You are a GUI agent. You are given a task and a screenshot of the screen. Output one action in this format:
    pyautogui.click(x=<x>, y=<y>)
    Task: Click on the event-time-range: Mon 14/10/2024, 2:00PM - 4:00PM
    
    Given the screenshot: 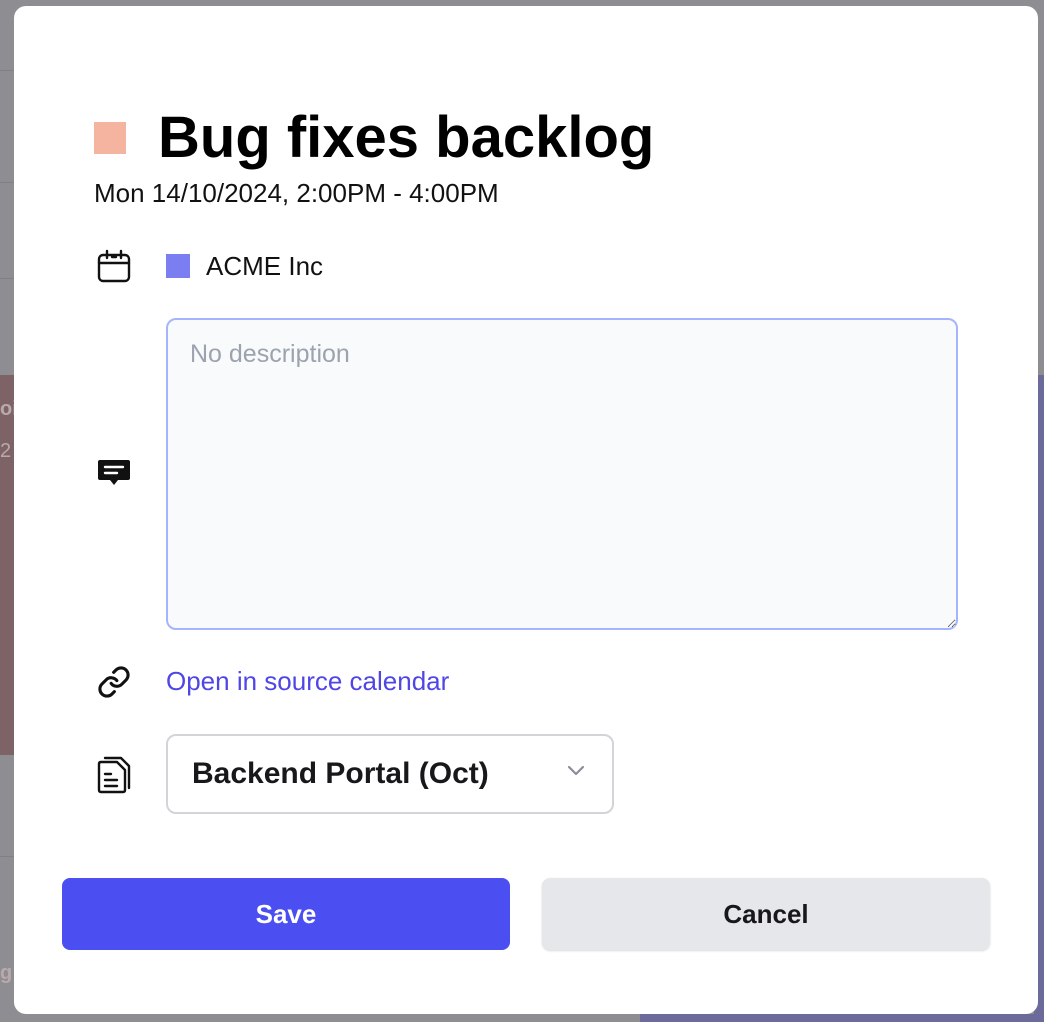 What is the action you would take?
    pyautogui.click(x=296, y=193)
    